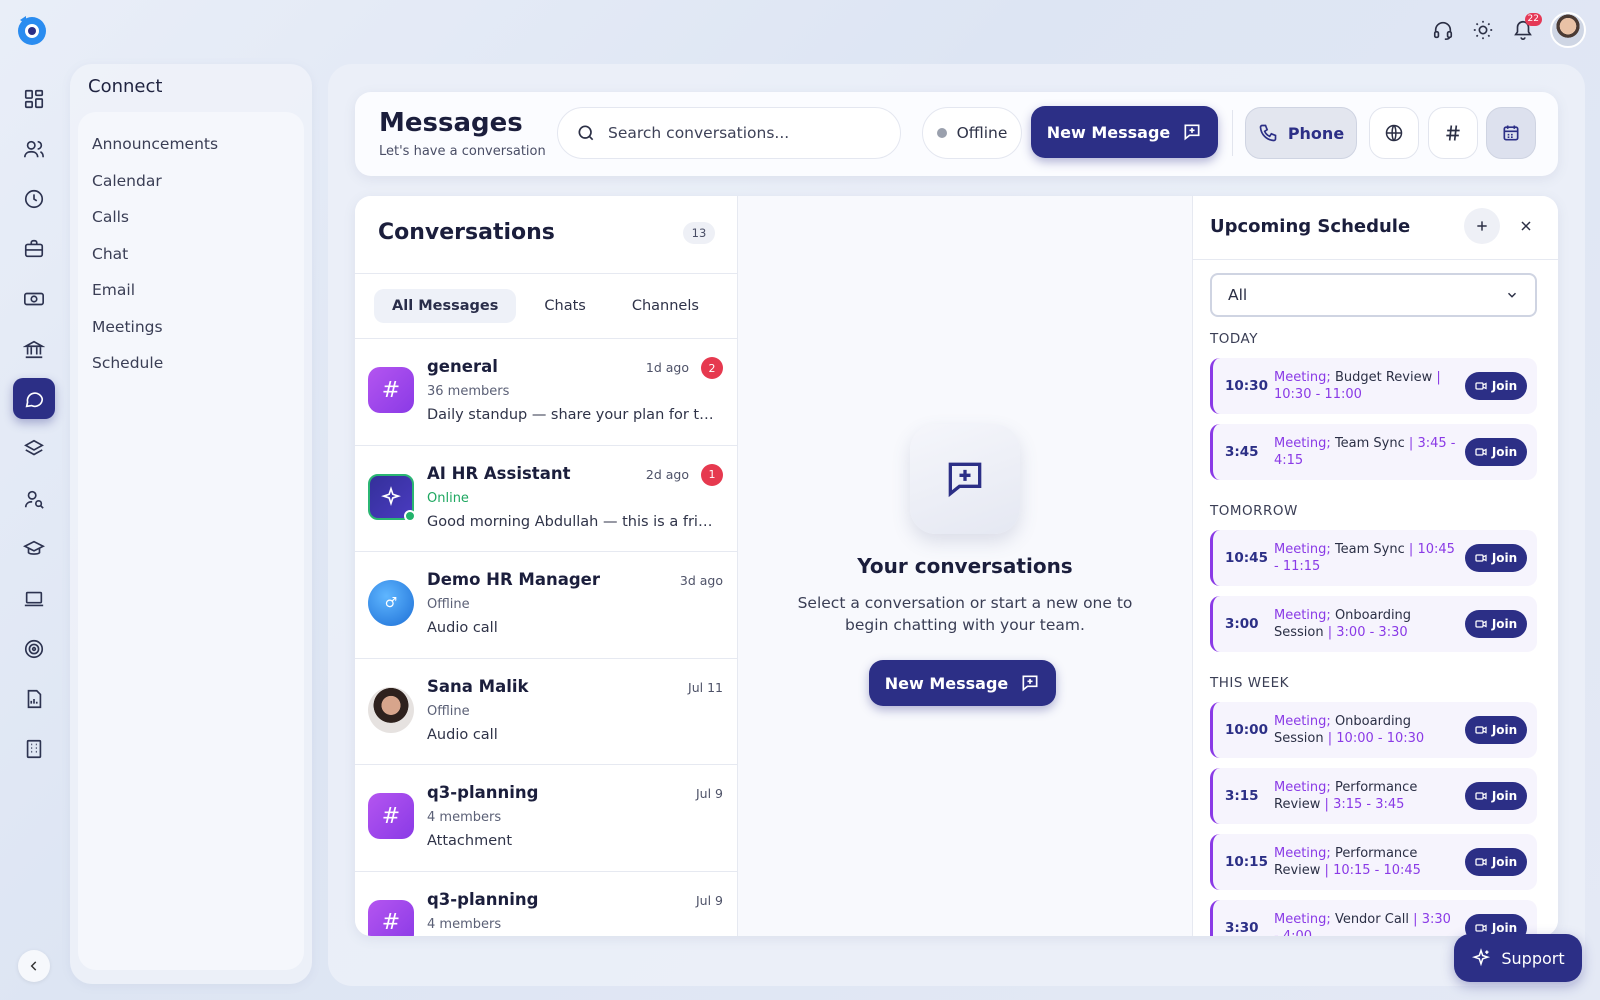 The height and width of the screenshot is (1000, 1600). What do you see at coordinates (34, 748) in the screenshot?
I see `building-icon` at bounding box center [34, 748].